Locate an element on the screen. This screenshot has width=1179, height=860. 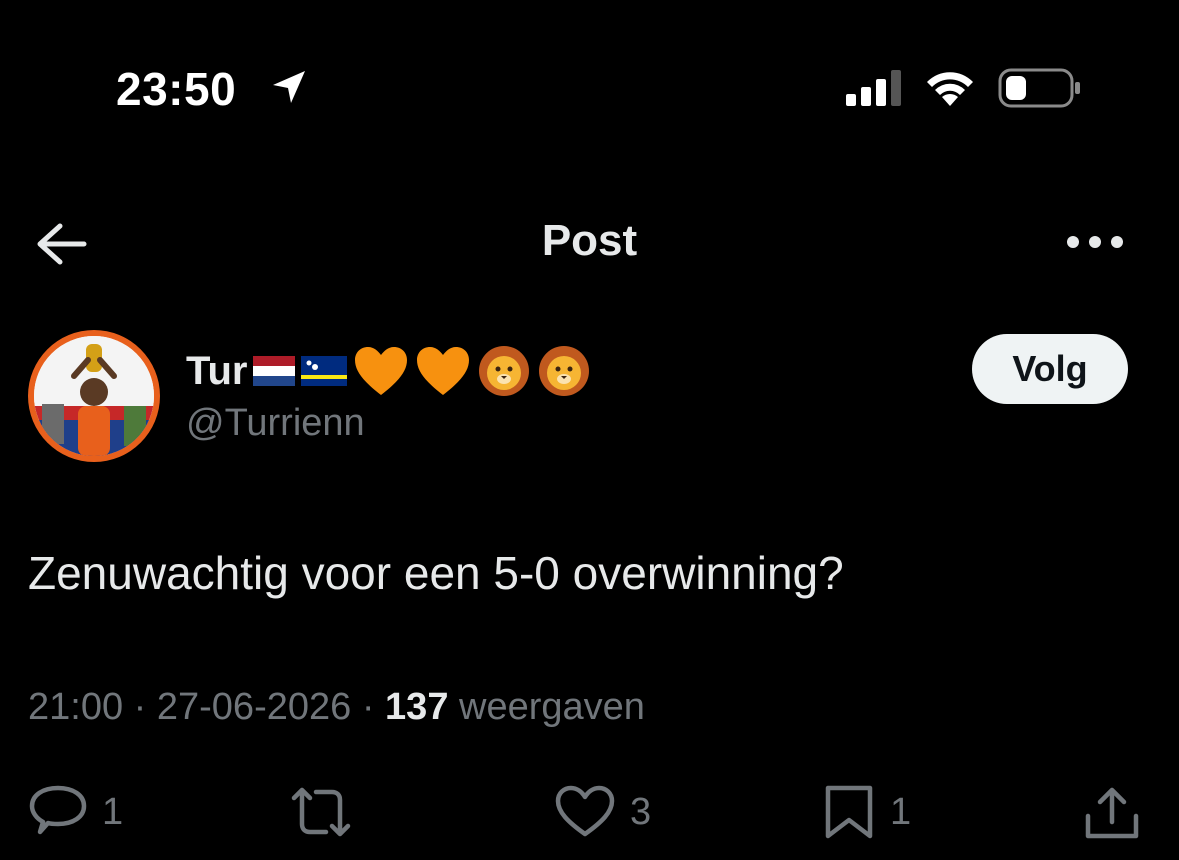
bookmark-button: 1 is located at coordinates (866, 812).